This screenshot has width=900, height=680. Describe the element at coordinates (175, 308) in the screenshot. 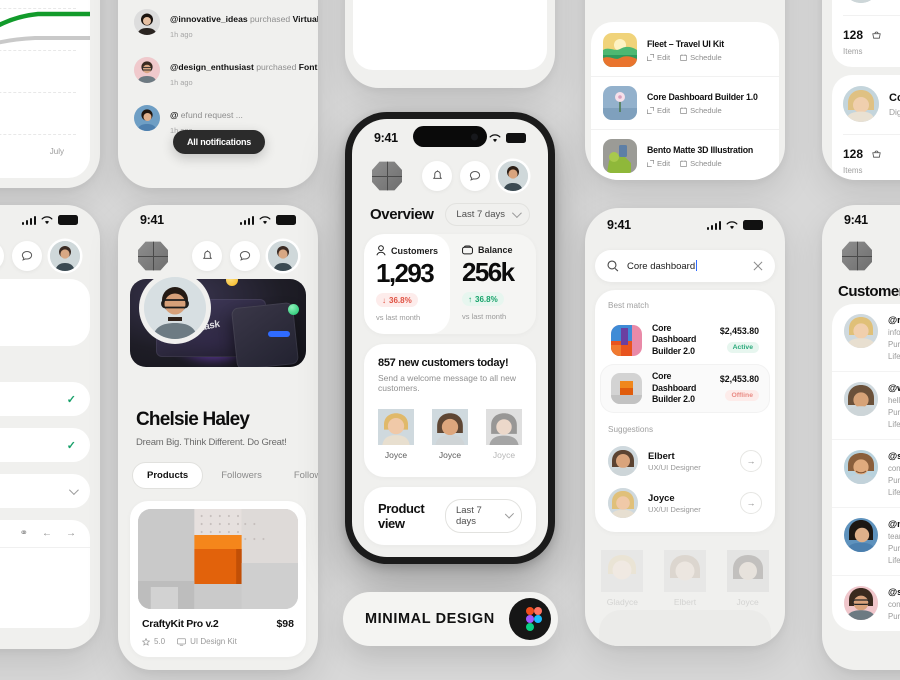

I see `profile-avatar` at that location.